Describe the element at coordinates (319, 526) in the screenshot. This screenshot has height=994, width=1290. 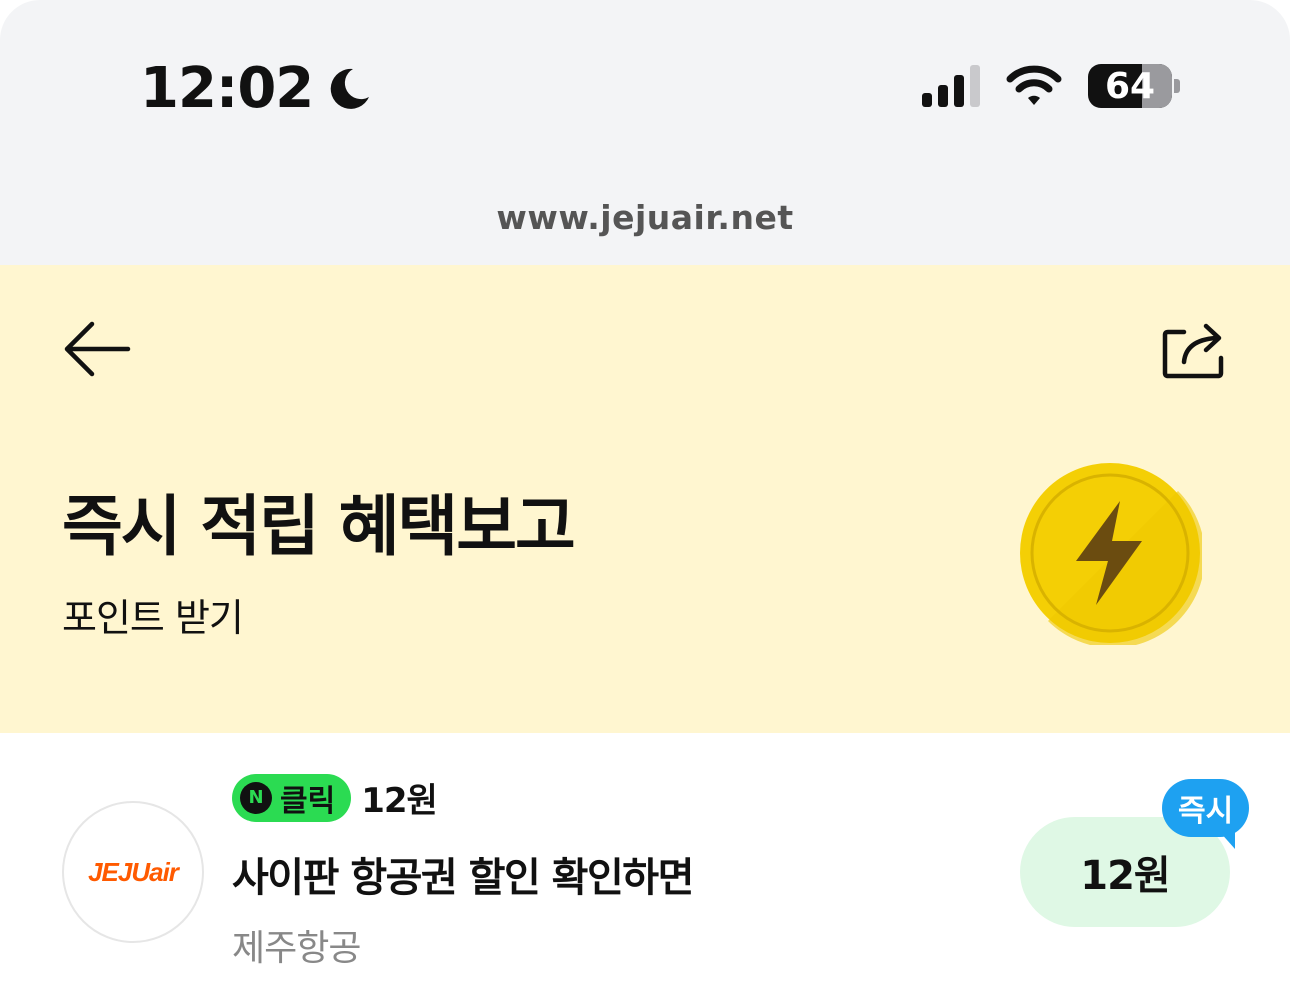
I see `hero-title: 즉시 적립 혜택보고` at that location.